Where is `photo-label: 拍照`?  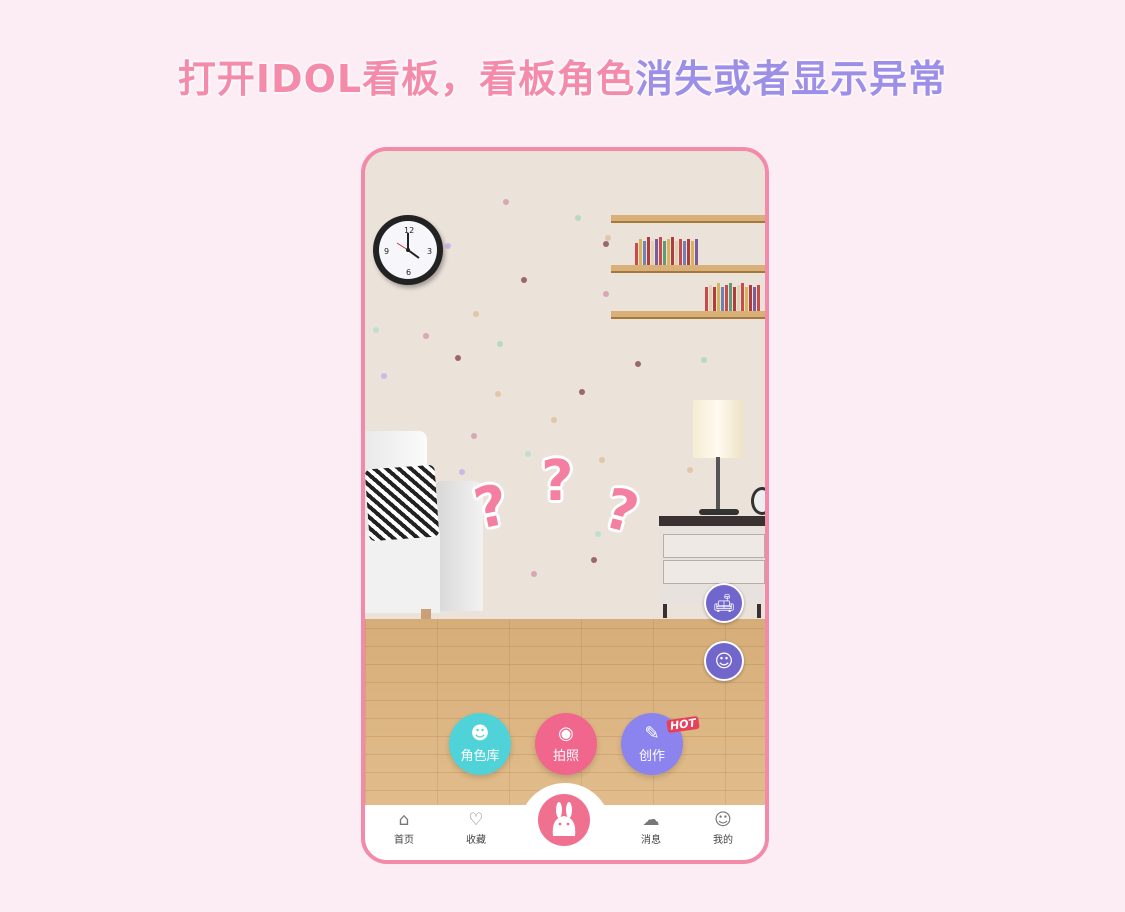 photo-label: 拍照 is located at coordinates (565, 756).